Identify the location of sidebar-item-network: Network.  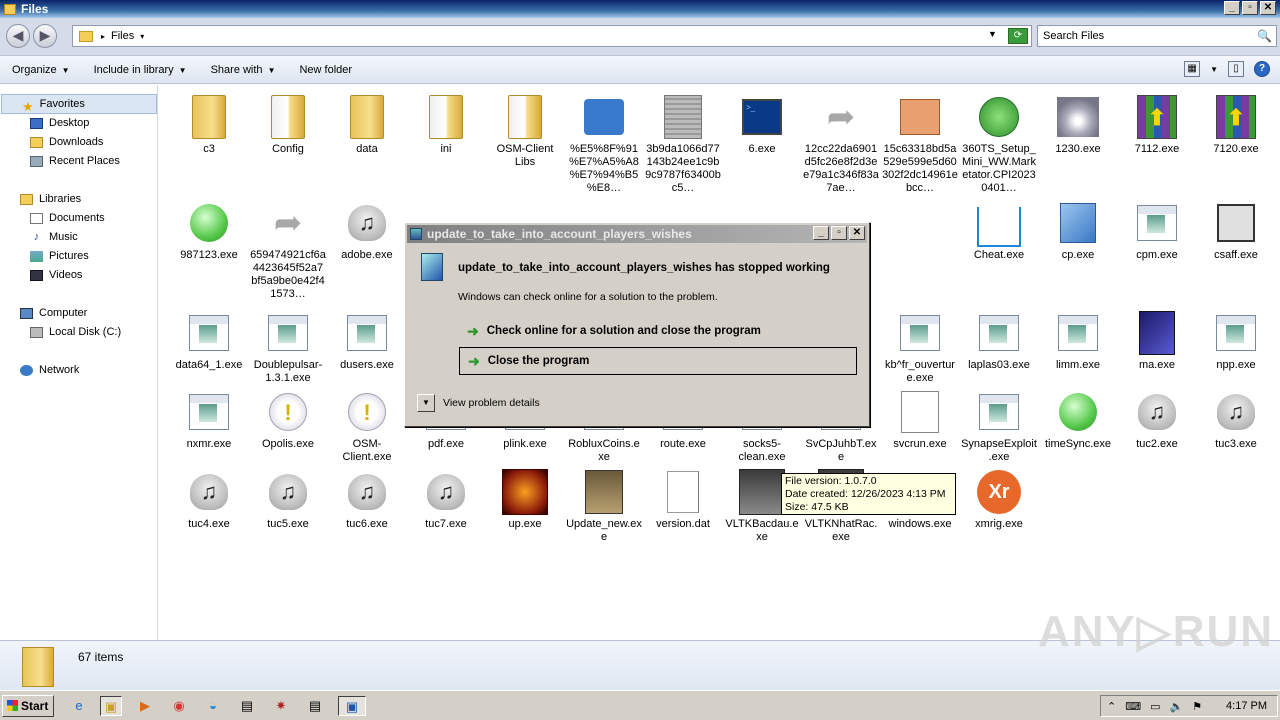
(49, 370).